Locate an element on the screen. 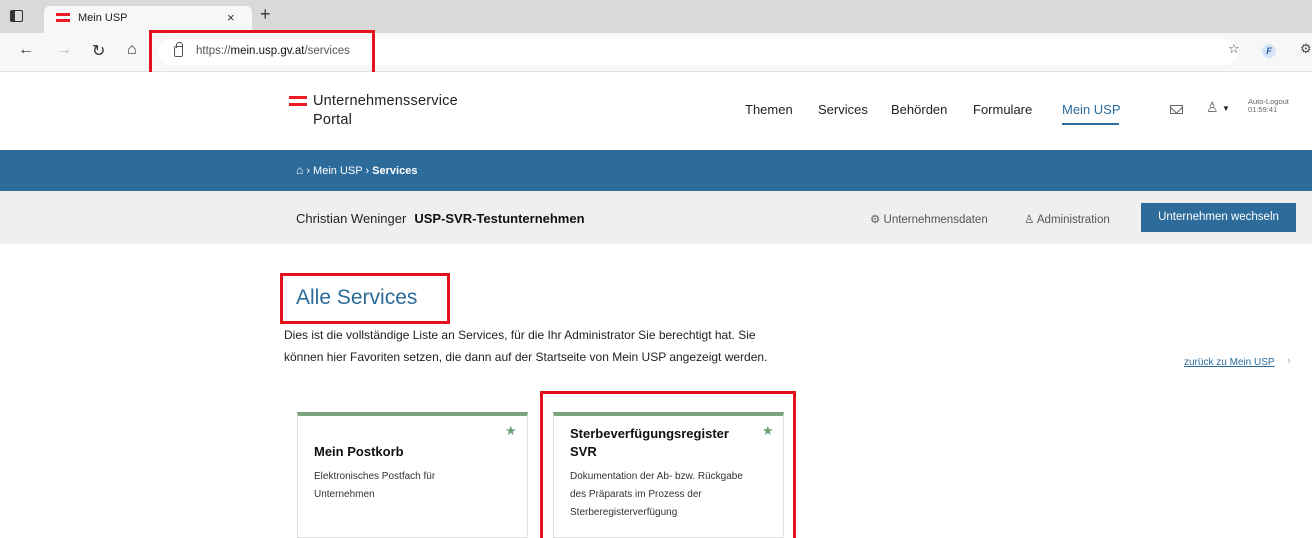 This screenshot has height=538, width=1312. breadcrumb: ⌂ › Mein USP › Services is located at coordinates (356, 170).